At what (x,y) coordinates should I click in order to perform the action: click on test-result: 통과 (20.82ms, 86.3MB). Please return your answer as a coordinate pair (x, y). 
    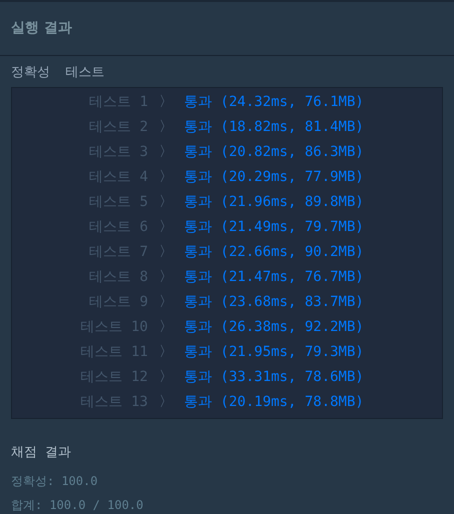
    Looking at the image, I should click on (274, 152).